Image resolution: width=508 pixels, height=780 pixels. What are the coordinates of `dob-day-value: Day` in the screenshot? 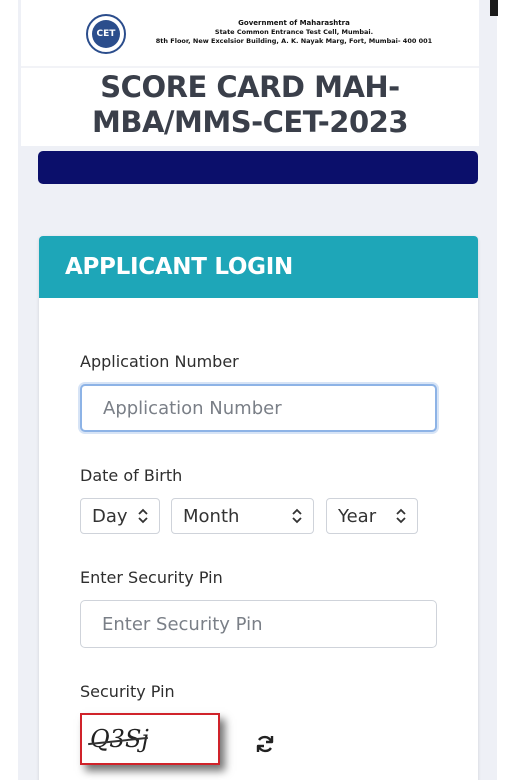 It's located at (110, 516).